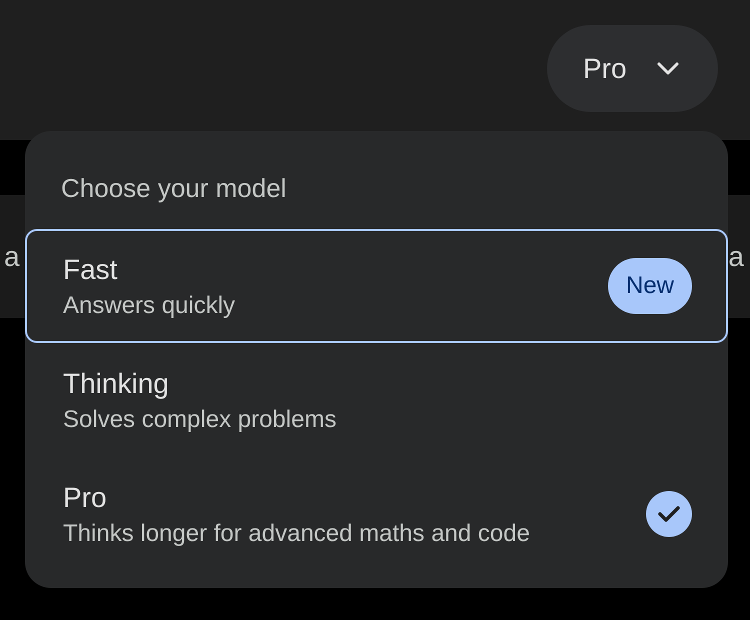 The height and width of the screenshot is (620, 750). Describe the element at coordinates (173, 188) in the screenshot. I see `menu-title: Choose your model` at that location.